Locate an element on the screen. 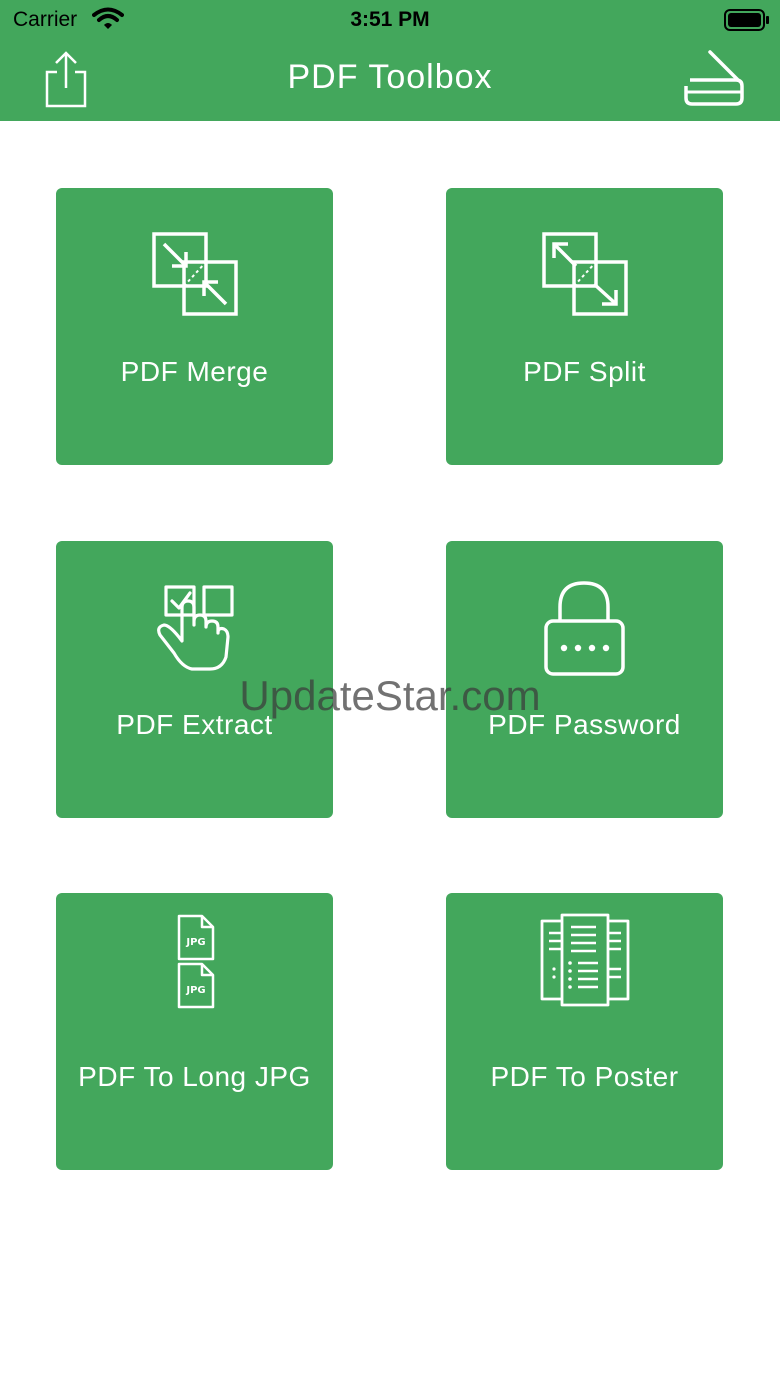 The width and height of the screenshot is (780, 1387). split-icon is located at coordinates (585, 274).